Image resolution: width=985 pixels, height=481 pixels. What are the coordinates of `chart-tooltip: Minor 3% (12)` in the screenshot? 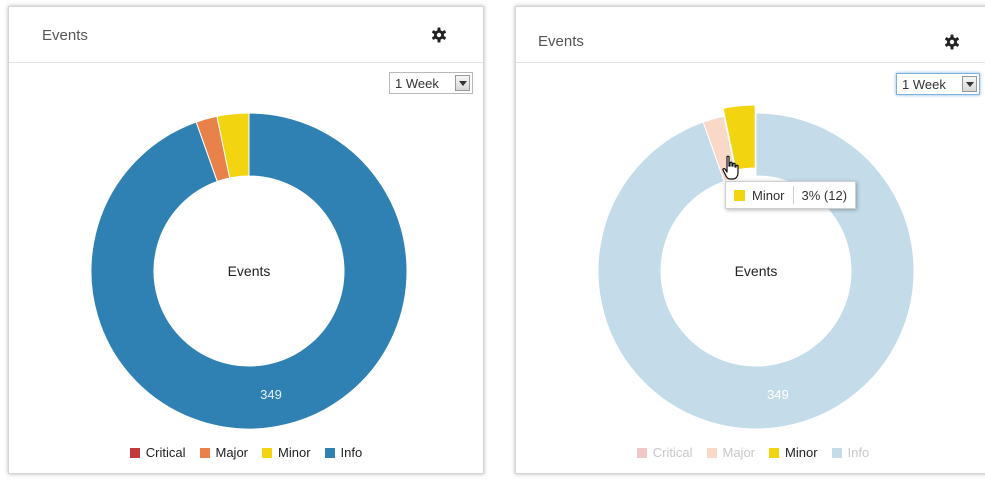 It's located at (791, 195).